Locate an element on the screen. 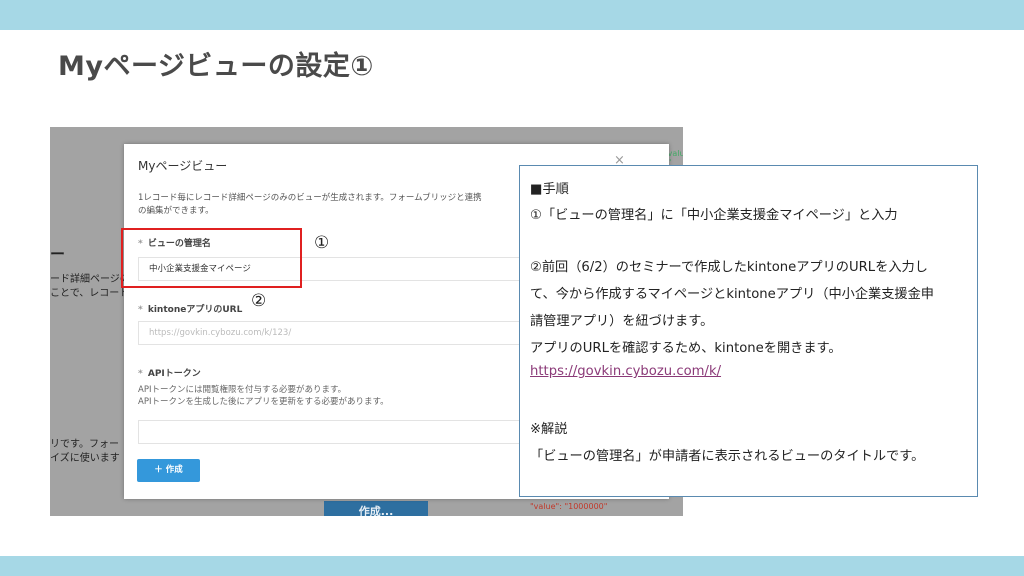 The image size is (1024, 576). background-text-line: イズに使います is located at coordinates (85, 458).